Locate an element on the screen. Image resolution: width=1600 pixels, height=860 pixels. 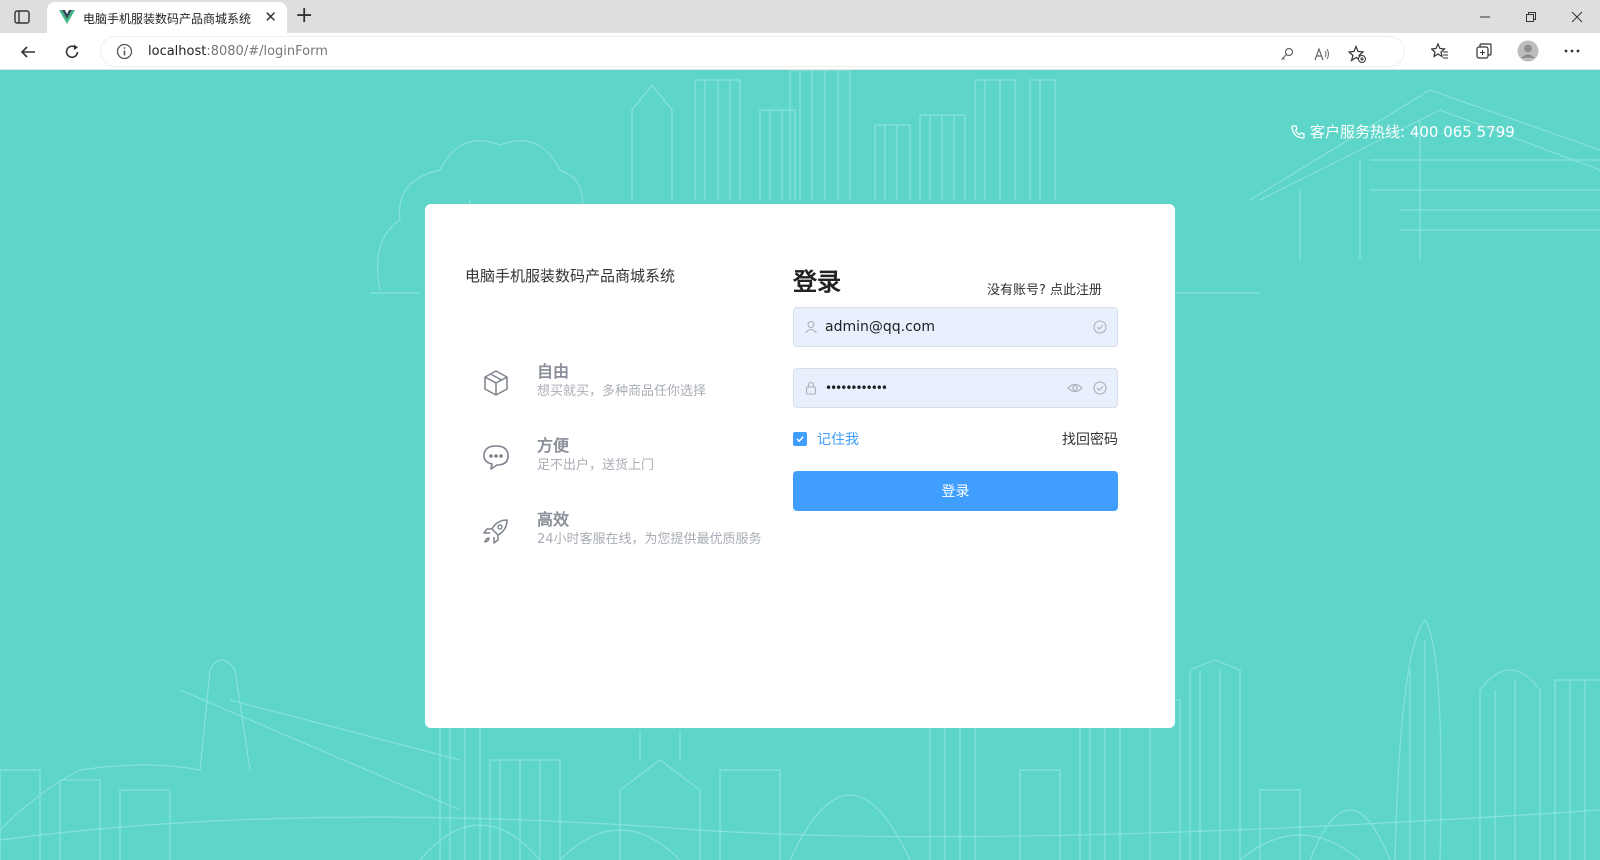
browser-tab-active: 电脑手机服装数码产品商城系统 ✕ is located at coordinates (167, 17).